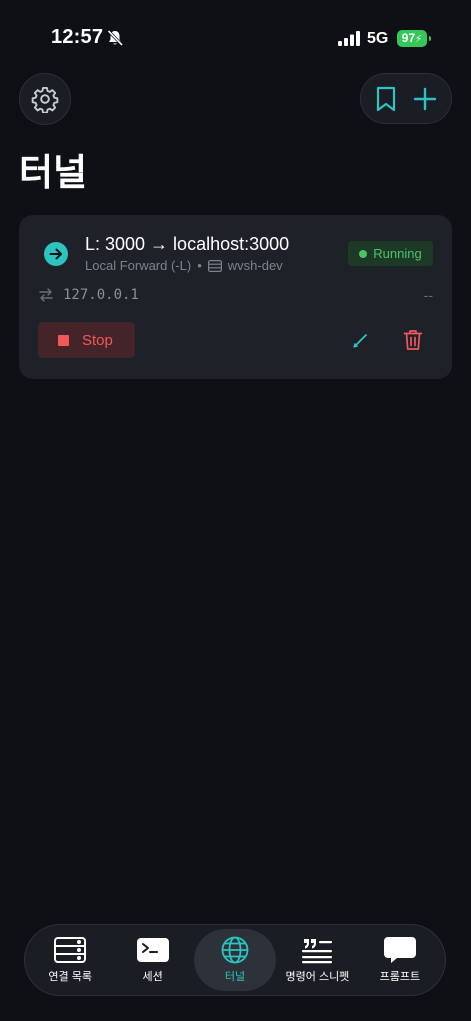 This screenshot has height=1021, width=471. I want to click on tab-snippets: 명령어 스니펫, so click(317, 960).